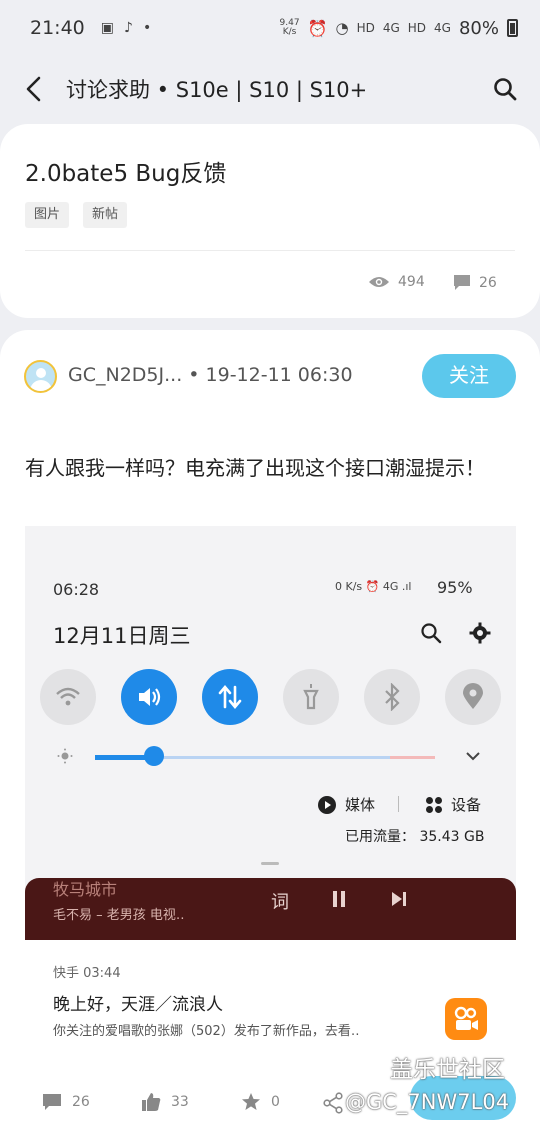 This screenshot has height=1140, width=540. I want to click on shot-status-icons: 0 K/s ⏰ 4G .ıl, so click(373, 586).